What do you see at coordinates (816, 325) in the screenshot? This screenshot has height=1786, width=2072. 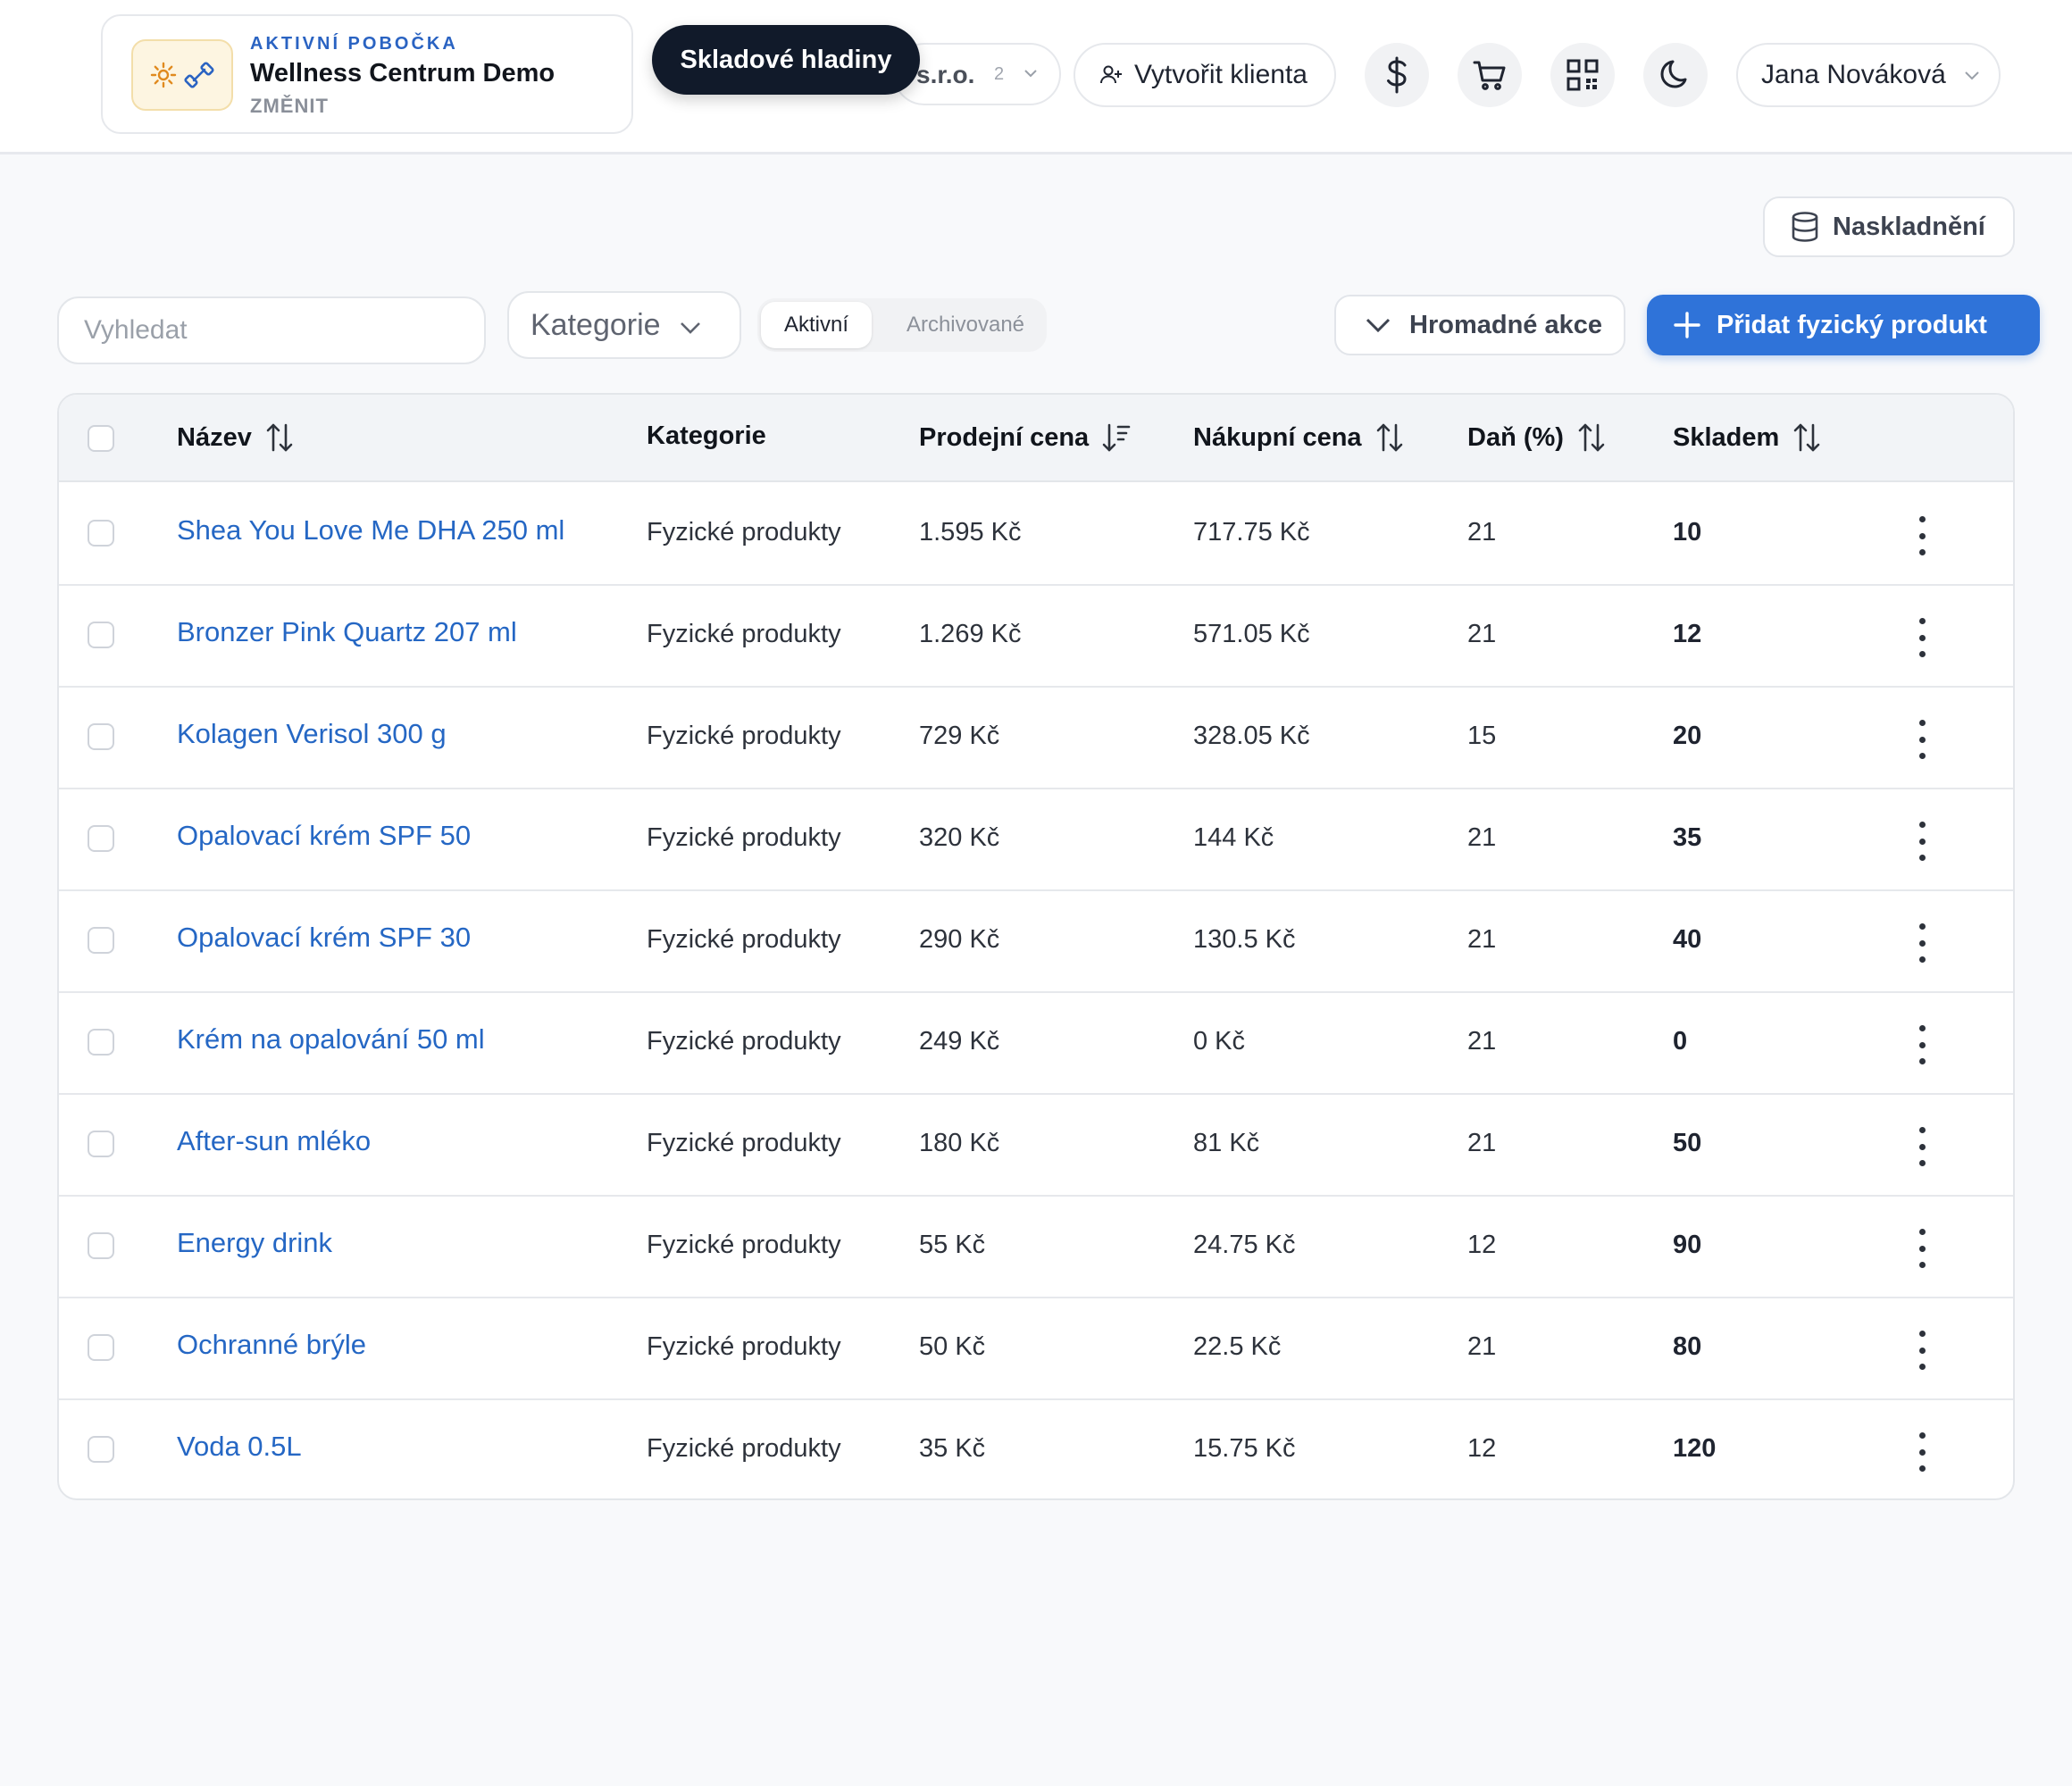 I see `tab-active: Aktivní` at bounding box center [816, 325].